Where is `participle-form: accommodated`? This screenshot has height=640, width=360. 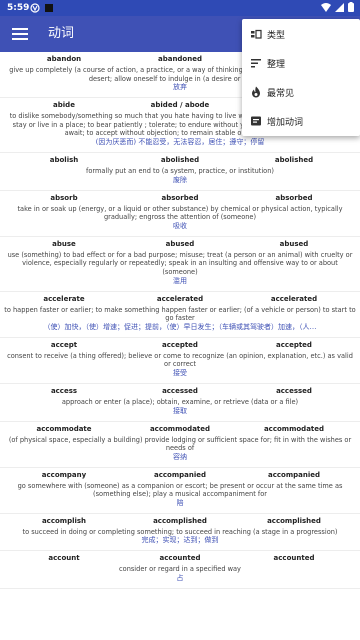
participle-form: accommodated is located at coordinates (294, 428).